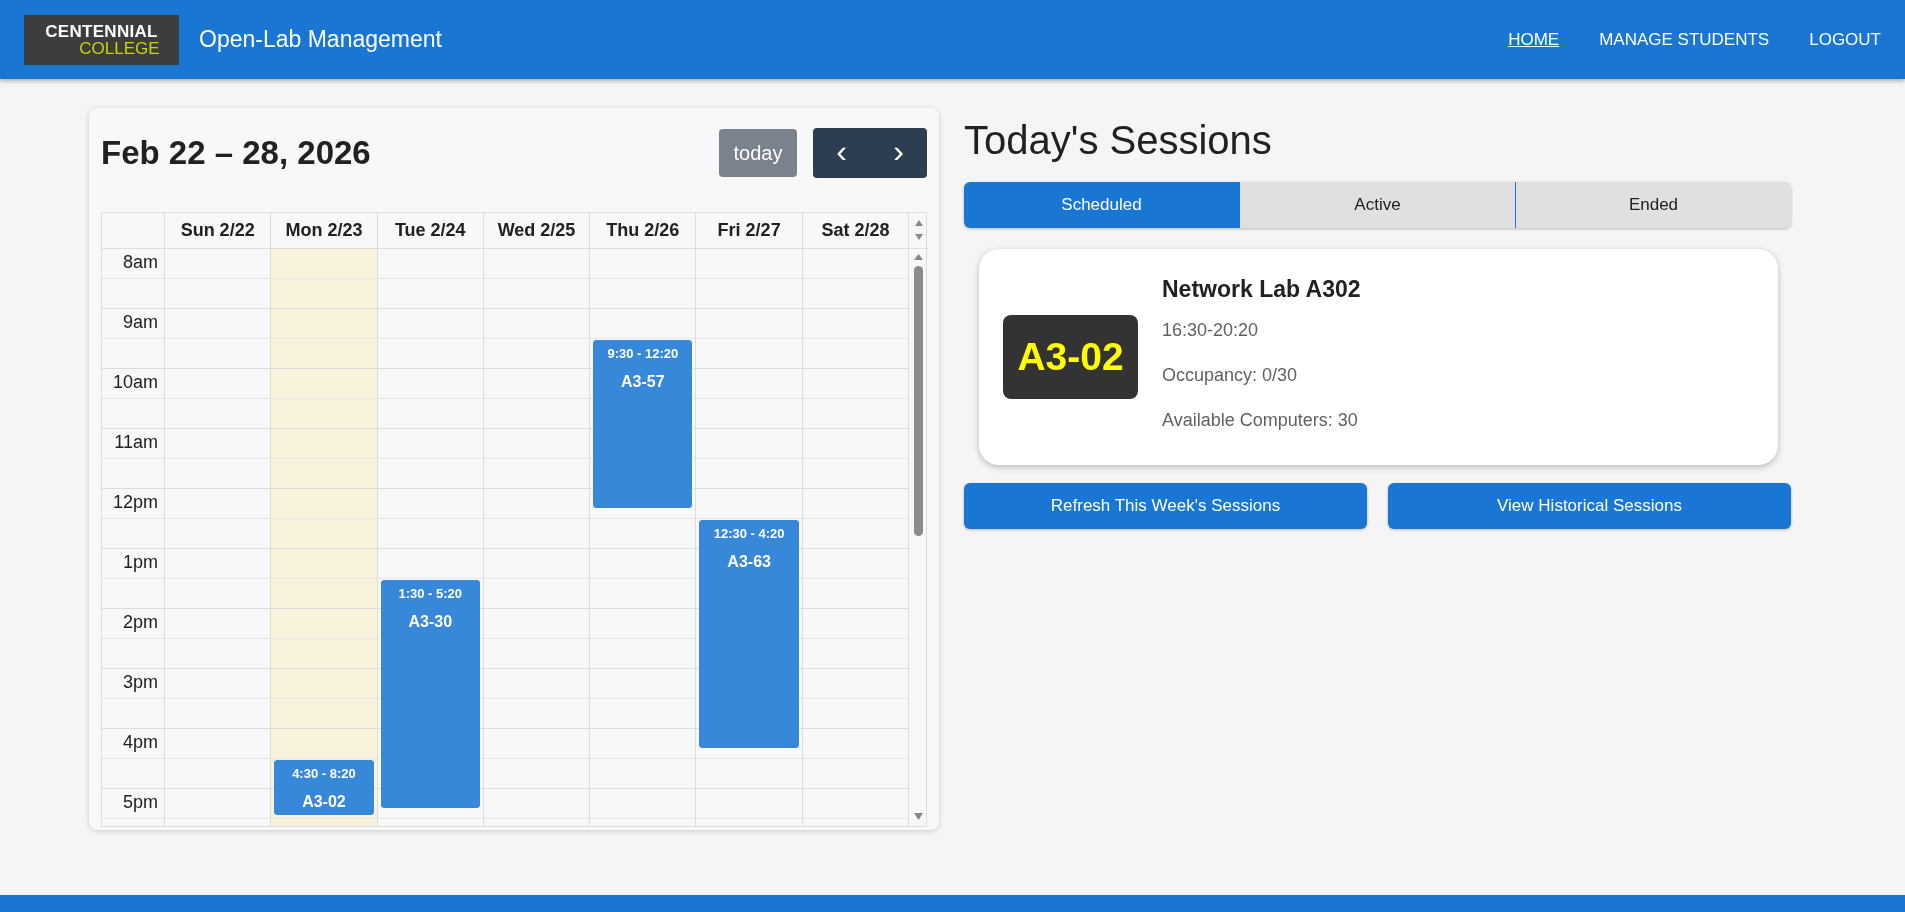  Describe the element at coordinates (1684, 39) in the screenshot. I see `nav-link: MANAGE STUDENTS` at that location.